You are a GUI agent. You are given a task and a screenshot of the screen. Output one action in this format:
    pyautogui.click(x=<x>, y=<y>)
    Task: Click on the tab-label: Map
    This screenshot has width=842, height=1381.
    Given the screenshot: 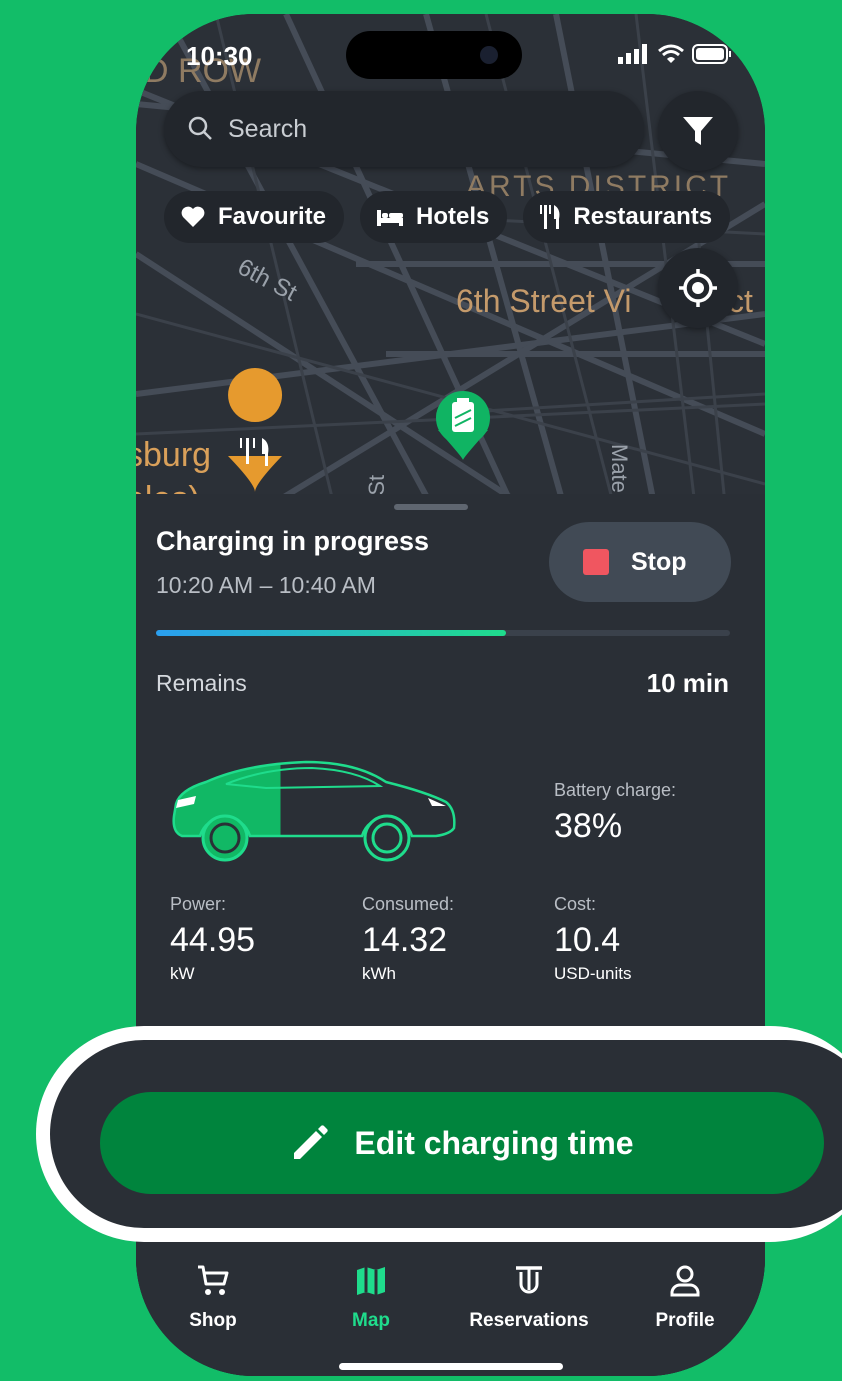 What is the action you would take?
    pyautogui.click(x=371, y=1320)
    